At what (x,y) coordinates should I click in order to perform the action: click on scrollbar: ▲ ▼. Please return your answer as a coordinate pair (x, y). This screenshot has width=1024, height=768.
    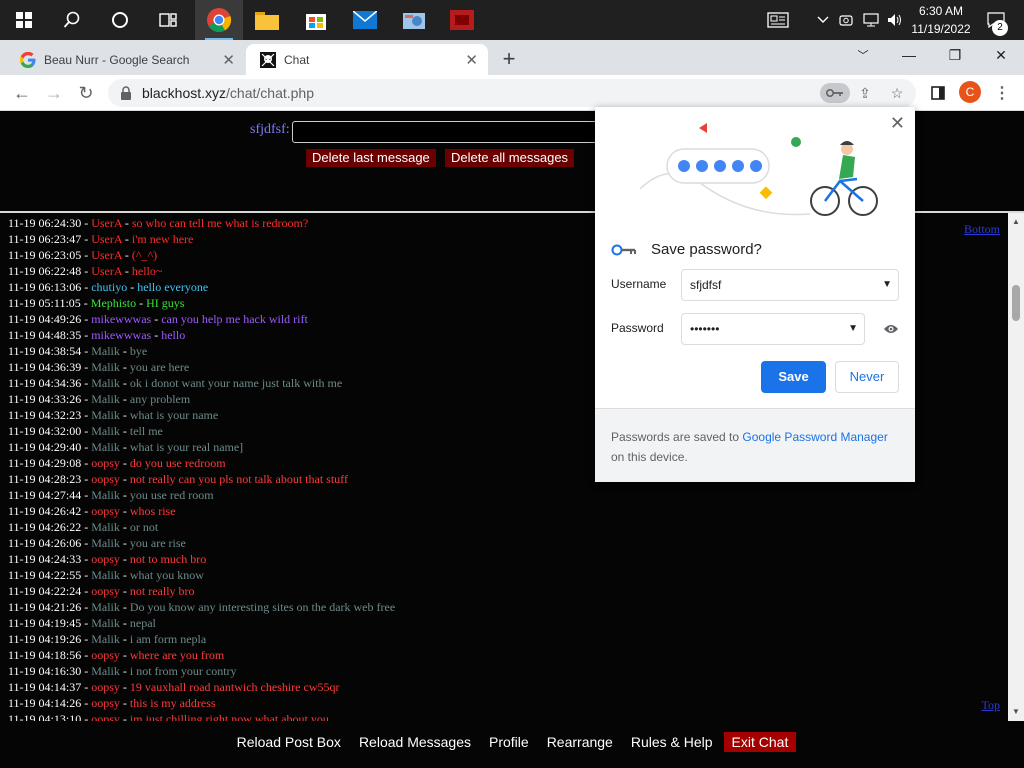
    Looking at the image, I should click on (1016, 467).